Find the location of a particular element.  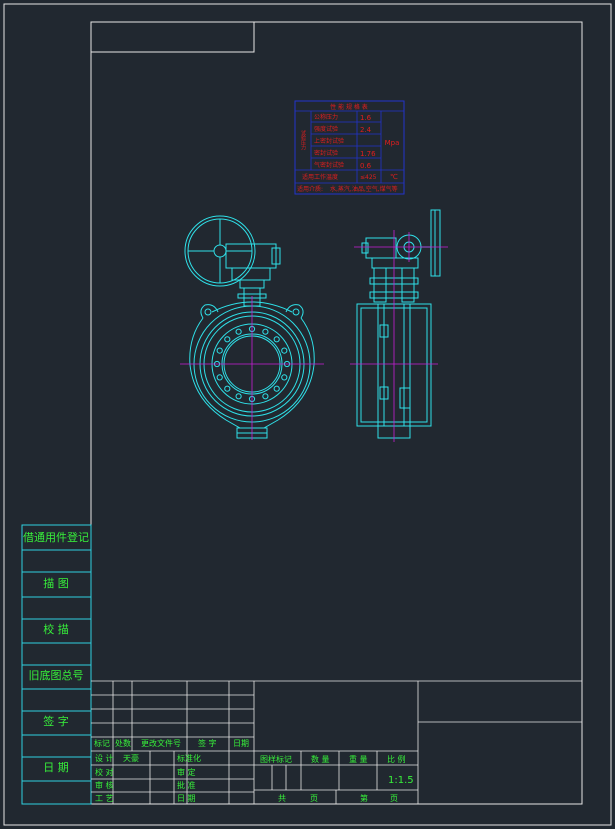

strip-label-borrow: 借通用件登记 is located at coordinates (56, 537).